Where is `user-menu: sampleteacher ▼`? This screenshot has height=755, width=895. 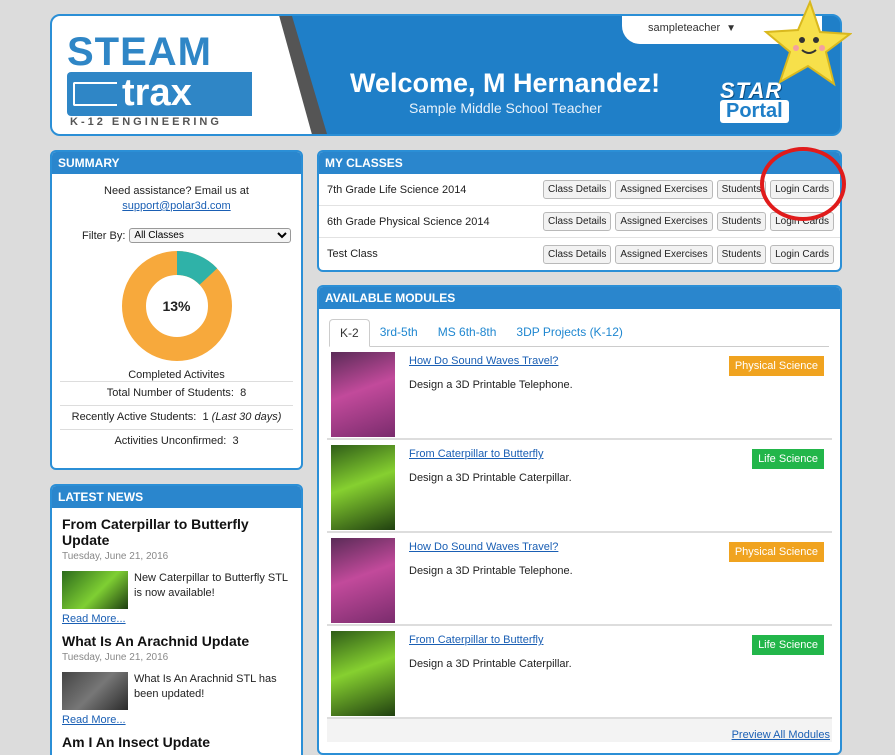
user-menu: sampleteacher ▼ is located at coordinates (692, 28).